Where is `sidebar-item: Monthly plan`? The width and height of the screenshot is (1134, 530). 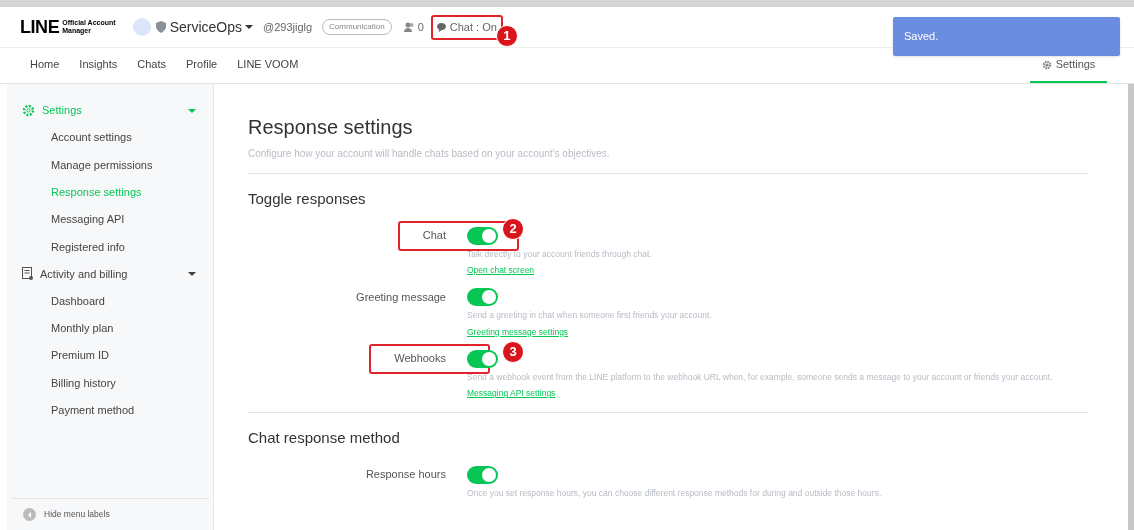 sidebar-item: Monthly plan is located at coordinates (110, 328).